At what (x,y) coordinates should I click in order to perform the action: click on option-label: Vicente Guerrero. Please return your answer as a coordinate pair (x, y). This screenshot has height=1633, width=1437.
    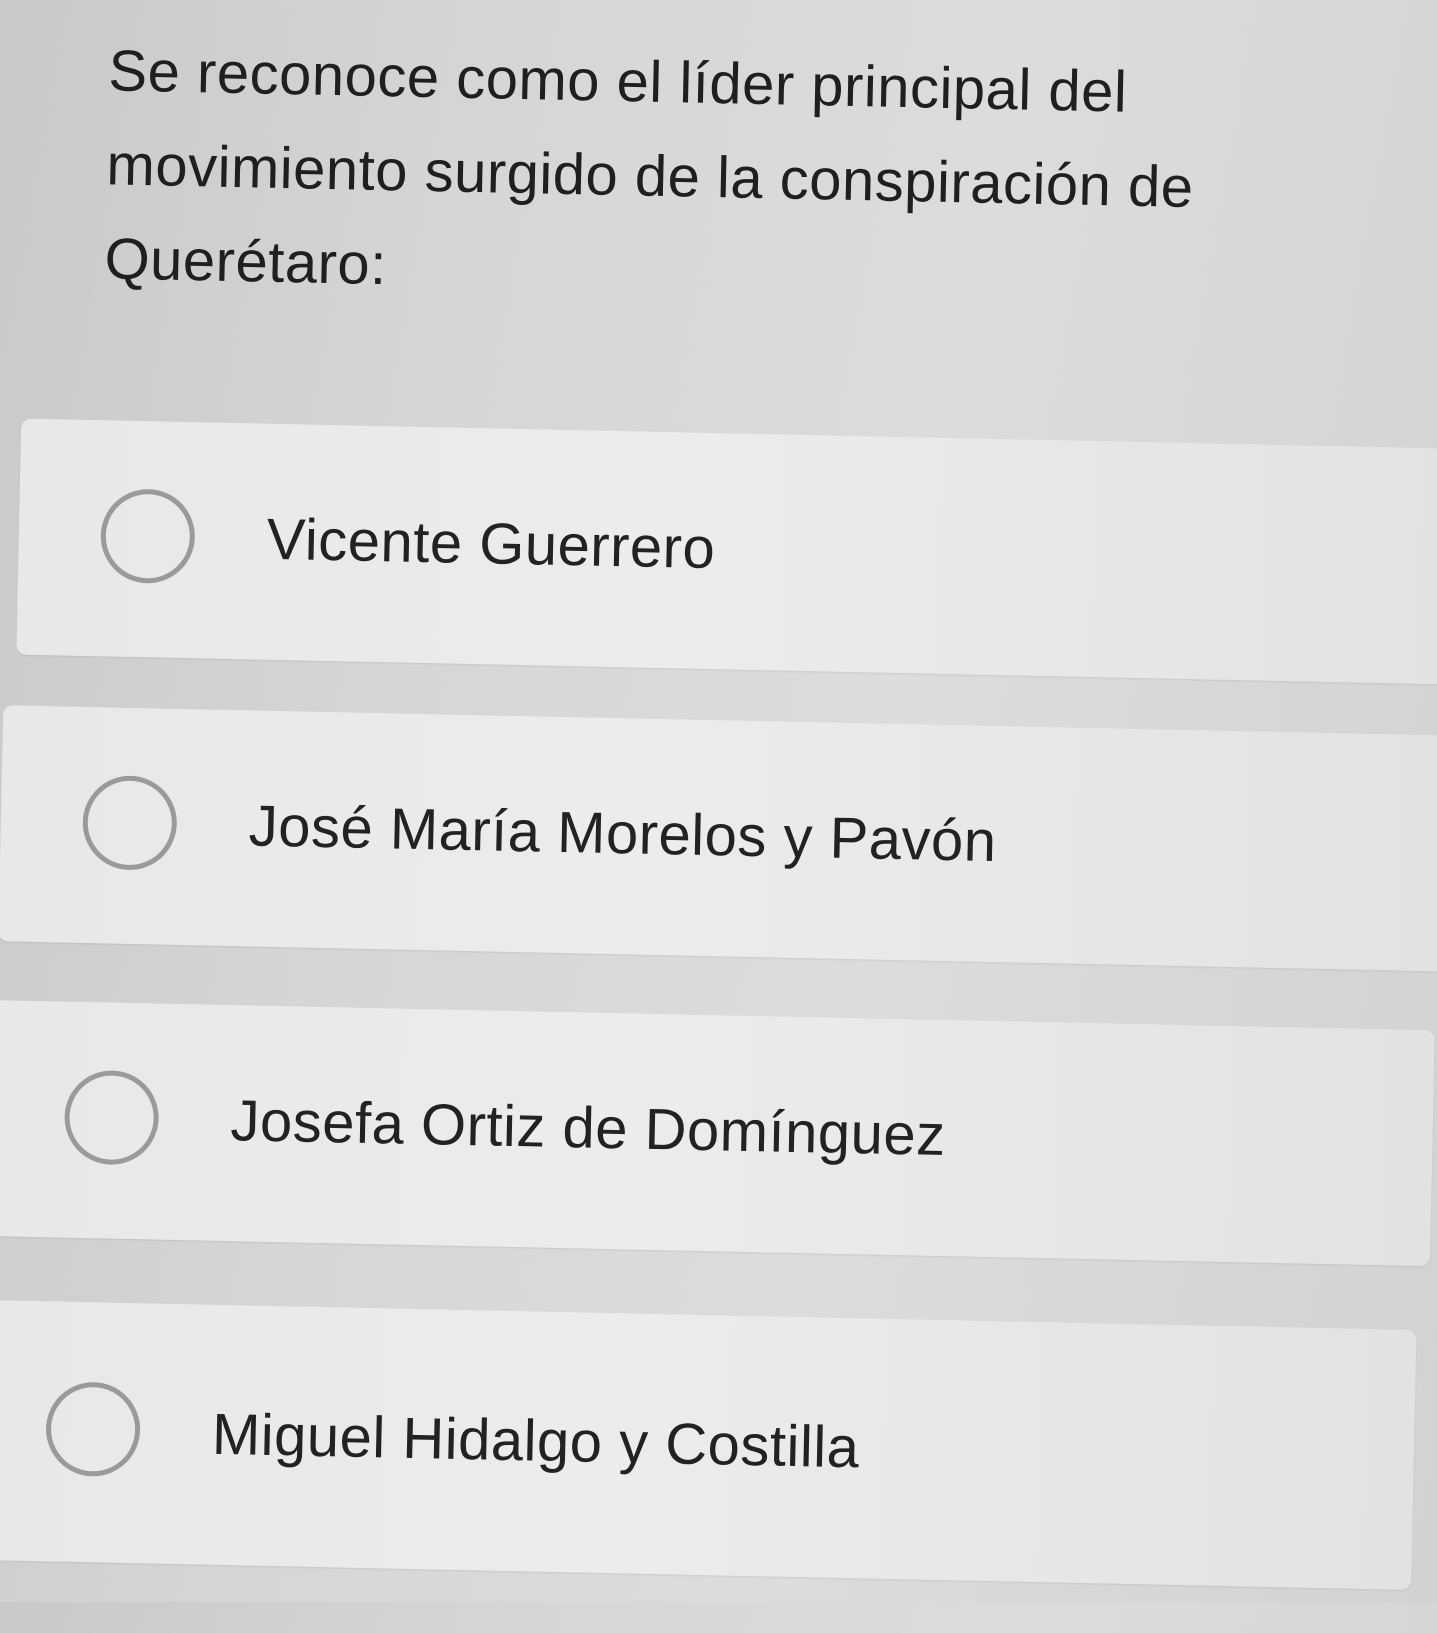
    Looking at the image, I should click on (491, 544).